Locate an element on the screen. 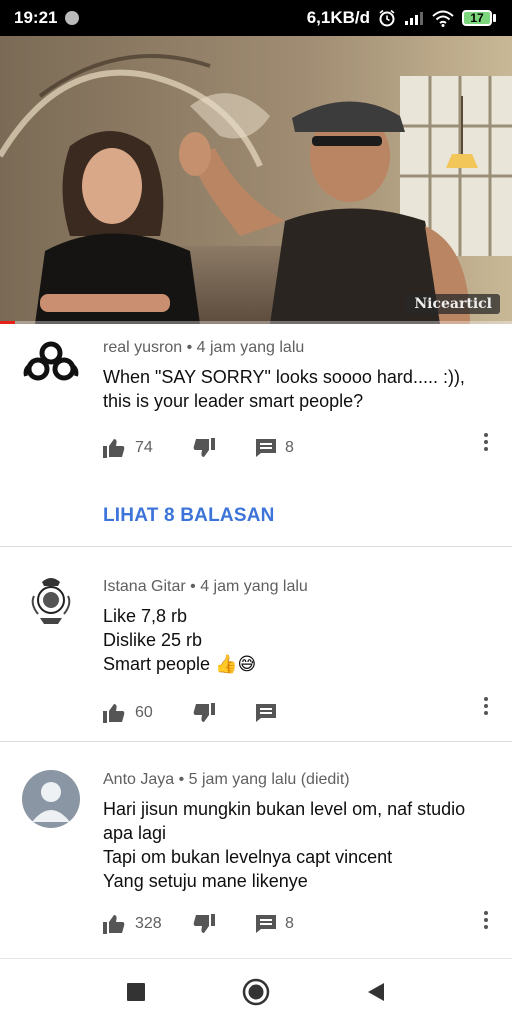  like-count: 60 is located at coordinates (144, 712).